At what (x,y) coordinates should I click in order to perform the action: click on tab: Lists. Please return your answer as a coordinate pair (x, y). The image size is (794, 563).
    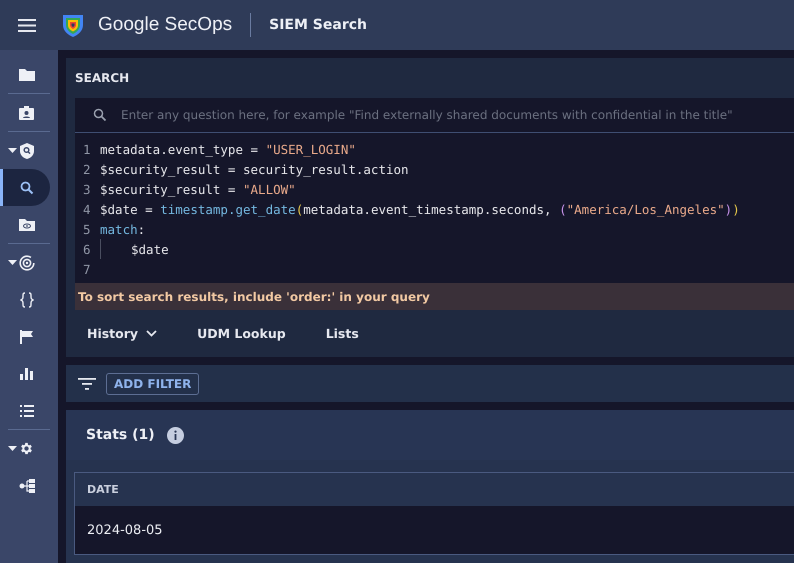
    Looking at the image, I should click on (342, 333).